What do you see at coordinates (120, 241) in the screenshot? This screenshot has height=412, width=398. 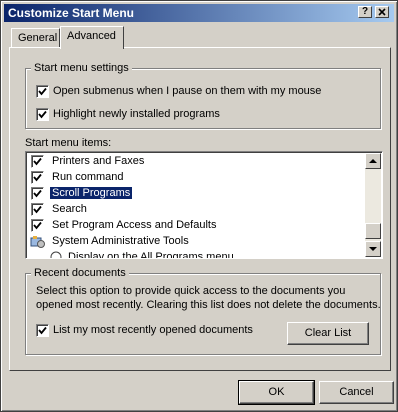 I see `list-item-label: System Administrative Tools` at bounding box center [120, 241].